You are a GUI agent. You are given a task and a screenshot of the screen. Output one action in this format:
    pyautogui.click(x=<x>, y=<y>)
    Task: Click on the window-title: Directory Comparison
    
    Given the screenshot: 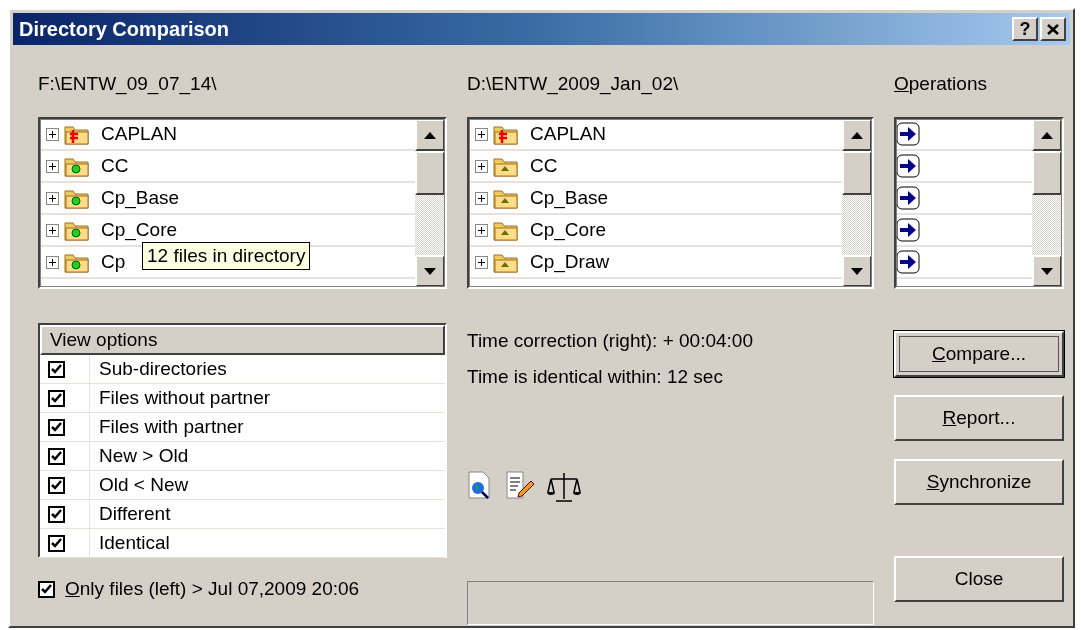 What is the action you would take?
    pyautogui.click(x=124, y=29)
    